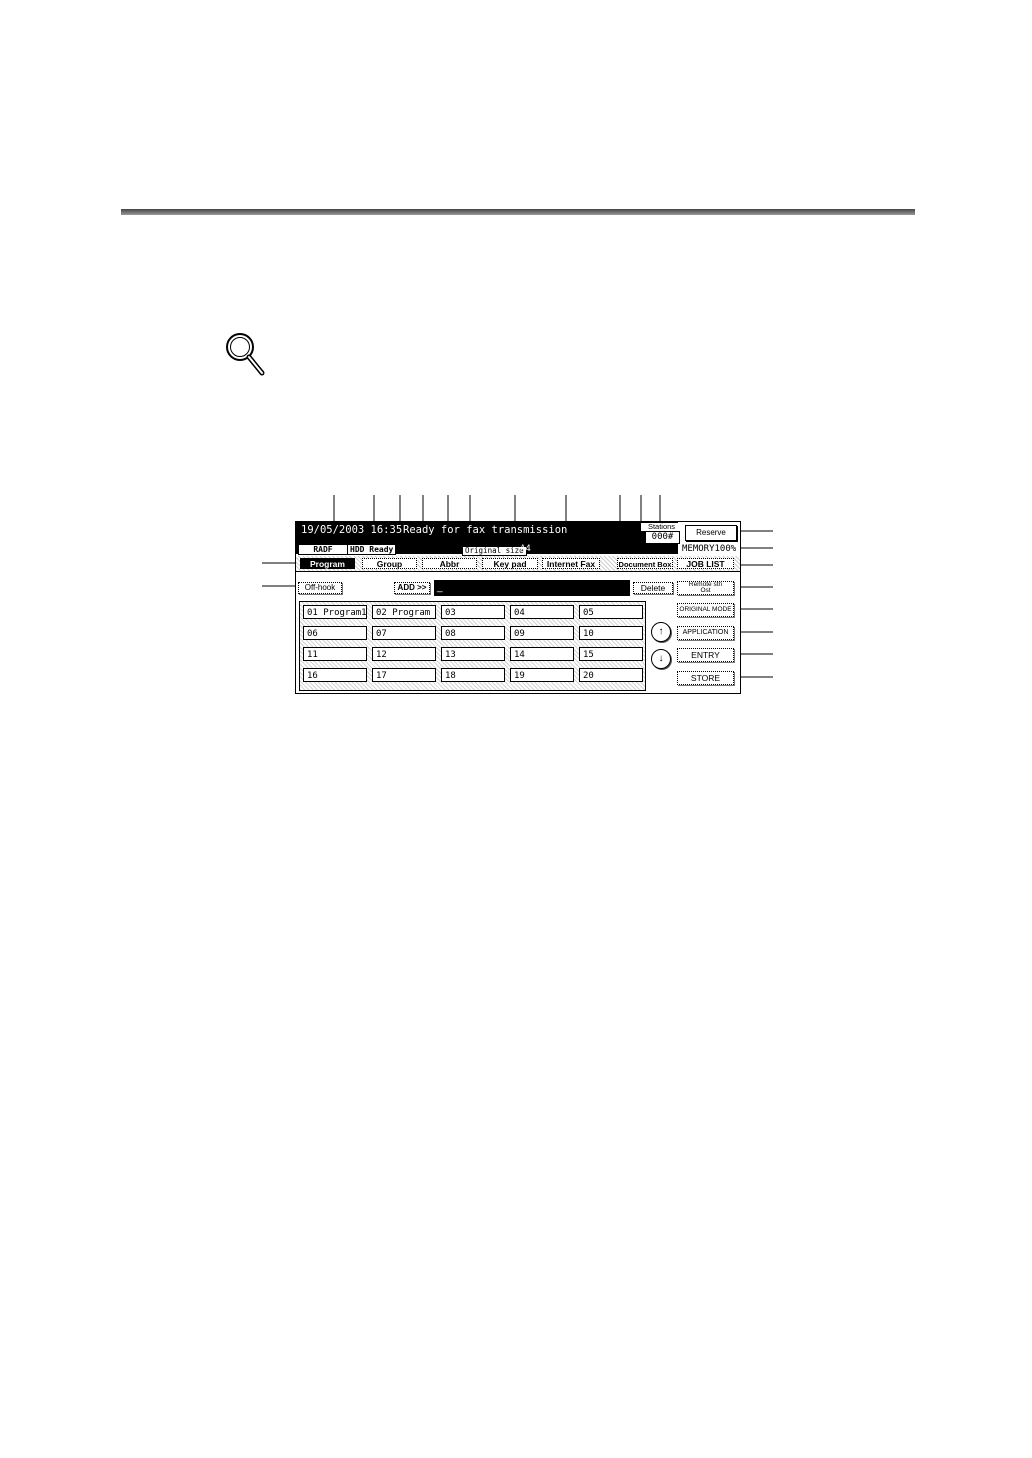 This screenshot has height=1458, width=1032. I want to click on original-size-value: A4, so click(525, 549).